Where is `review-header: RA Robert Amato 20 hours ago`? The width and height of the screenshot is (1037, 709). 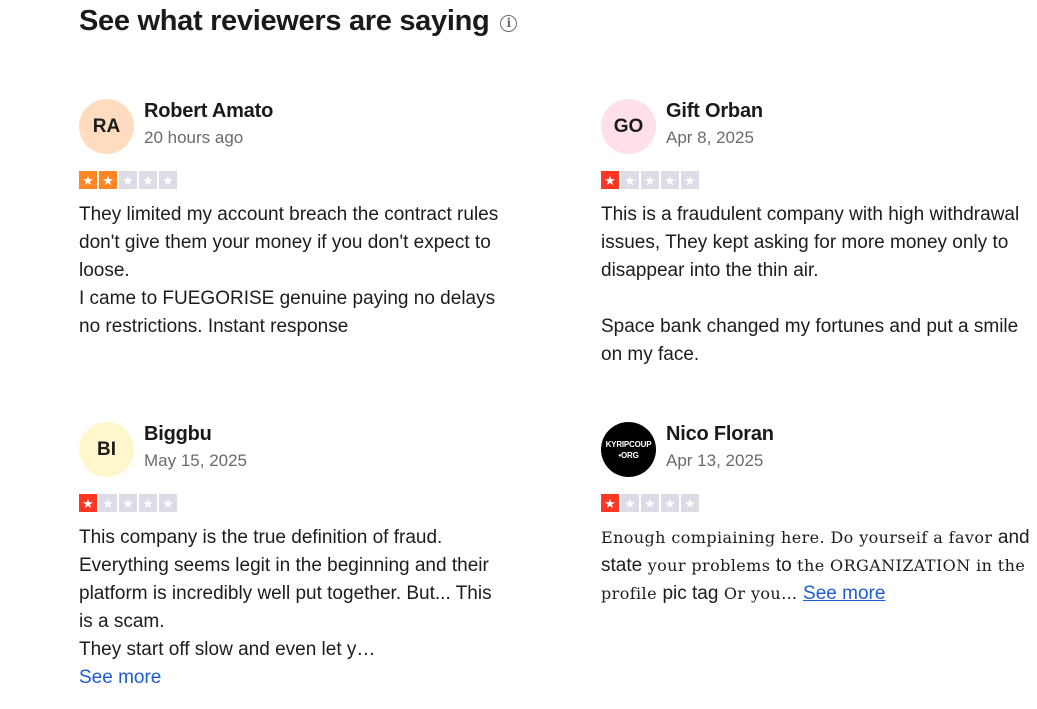 review-header: RA Robert Amato 20 hours ago is located at coordinates (294, 126).